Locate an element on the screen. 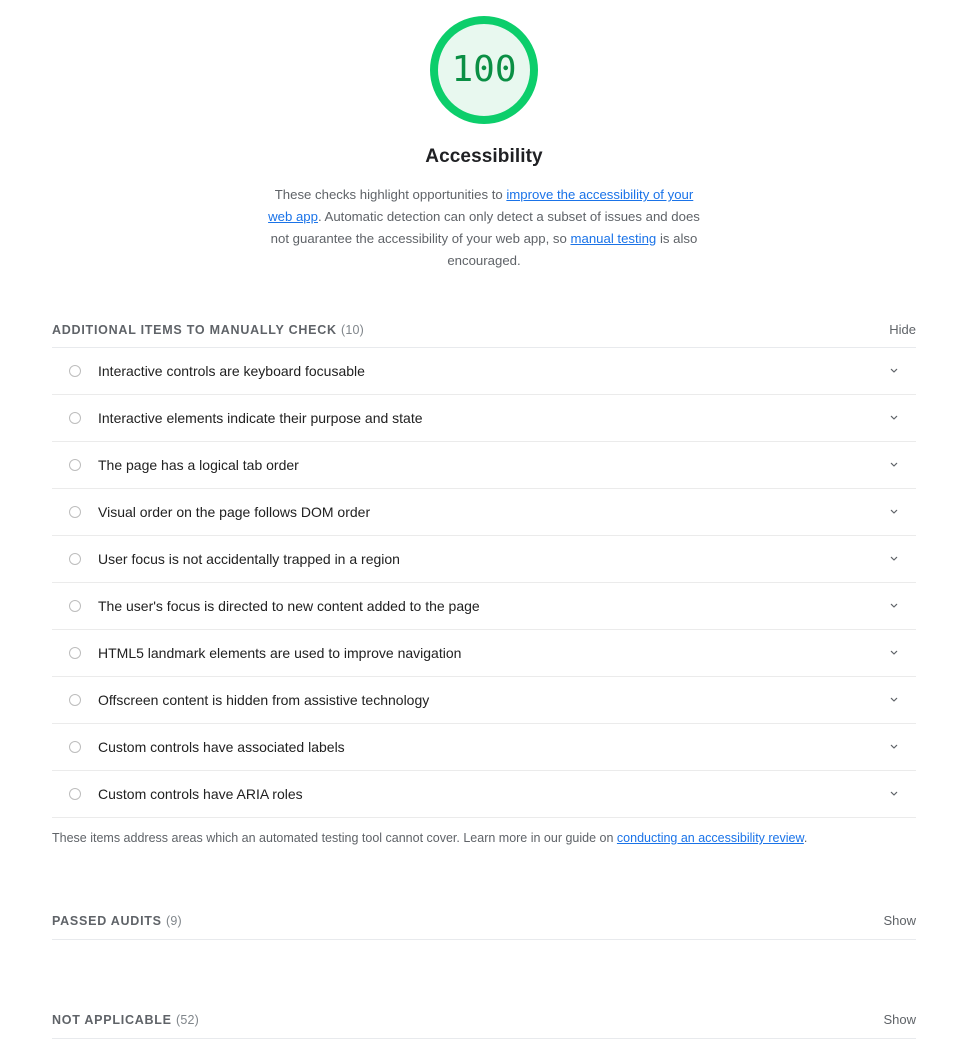 The height and width of the screenshot is (1058, 968). manual-check-title-text: ADDITIONAL ITEMS TO MANUALLY CHECK is located at coordinates (194, 330).